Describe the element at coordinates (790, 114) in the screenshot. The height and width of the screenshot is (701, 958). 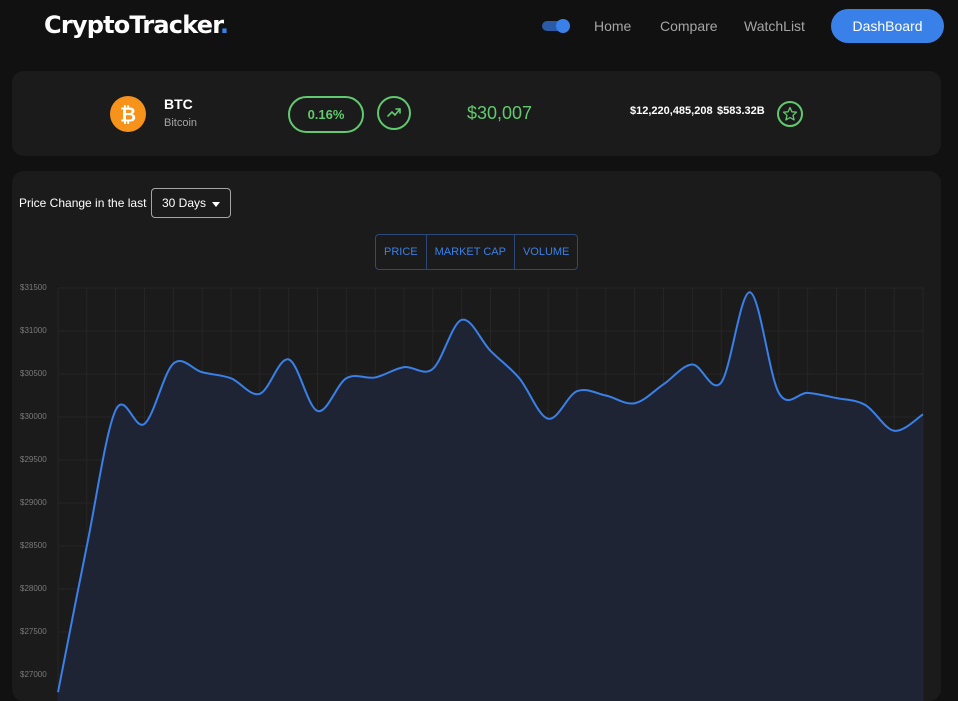
I see `watchlist-star-icon` at that location.